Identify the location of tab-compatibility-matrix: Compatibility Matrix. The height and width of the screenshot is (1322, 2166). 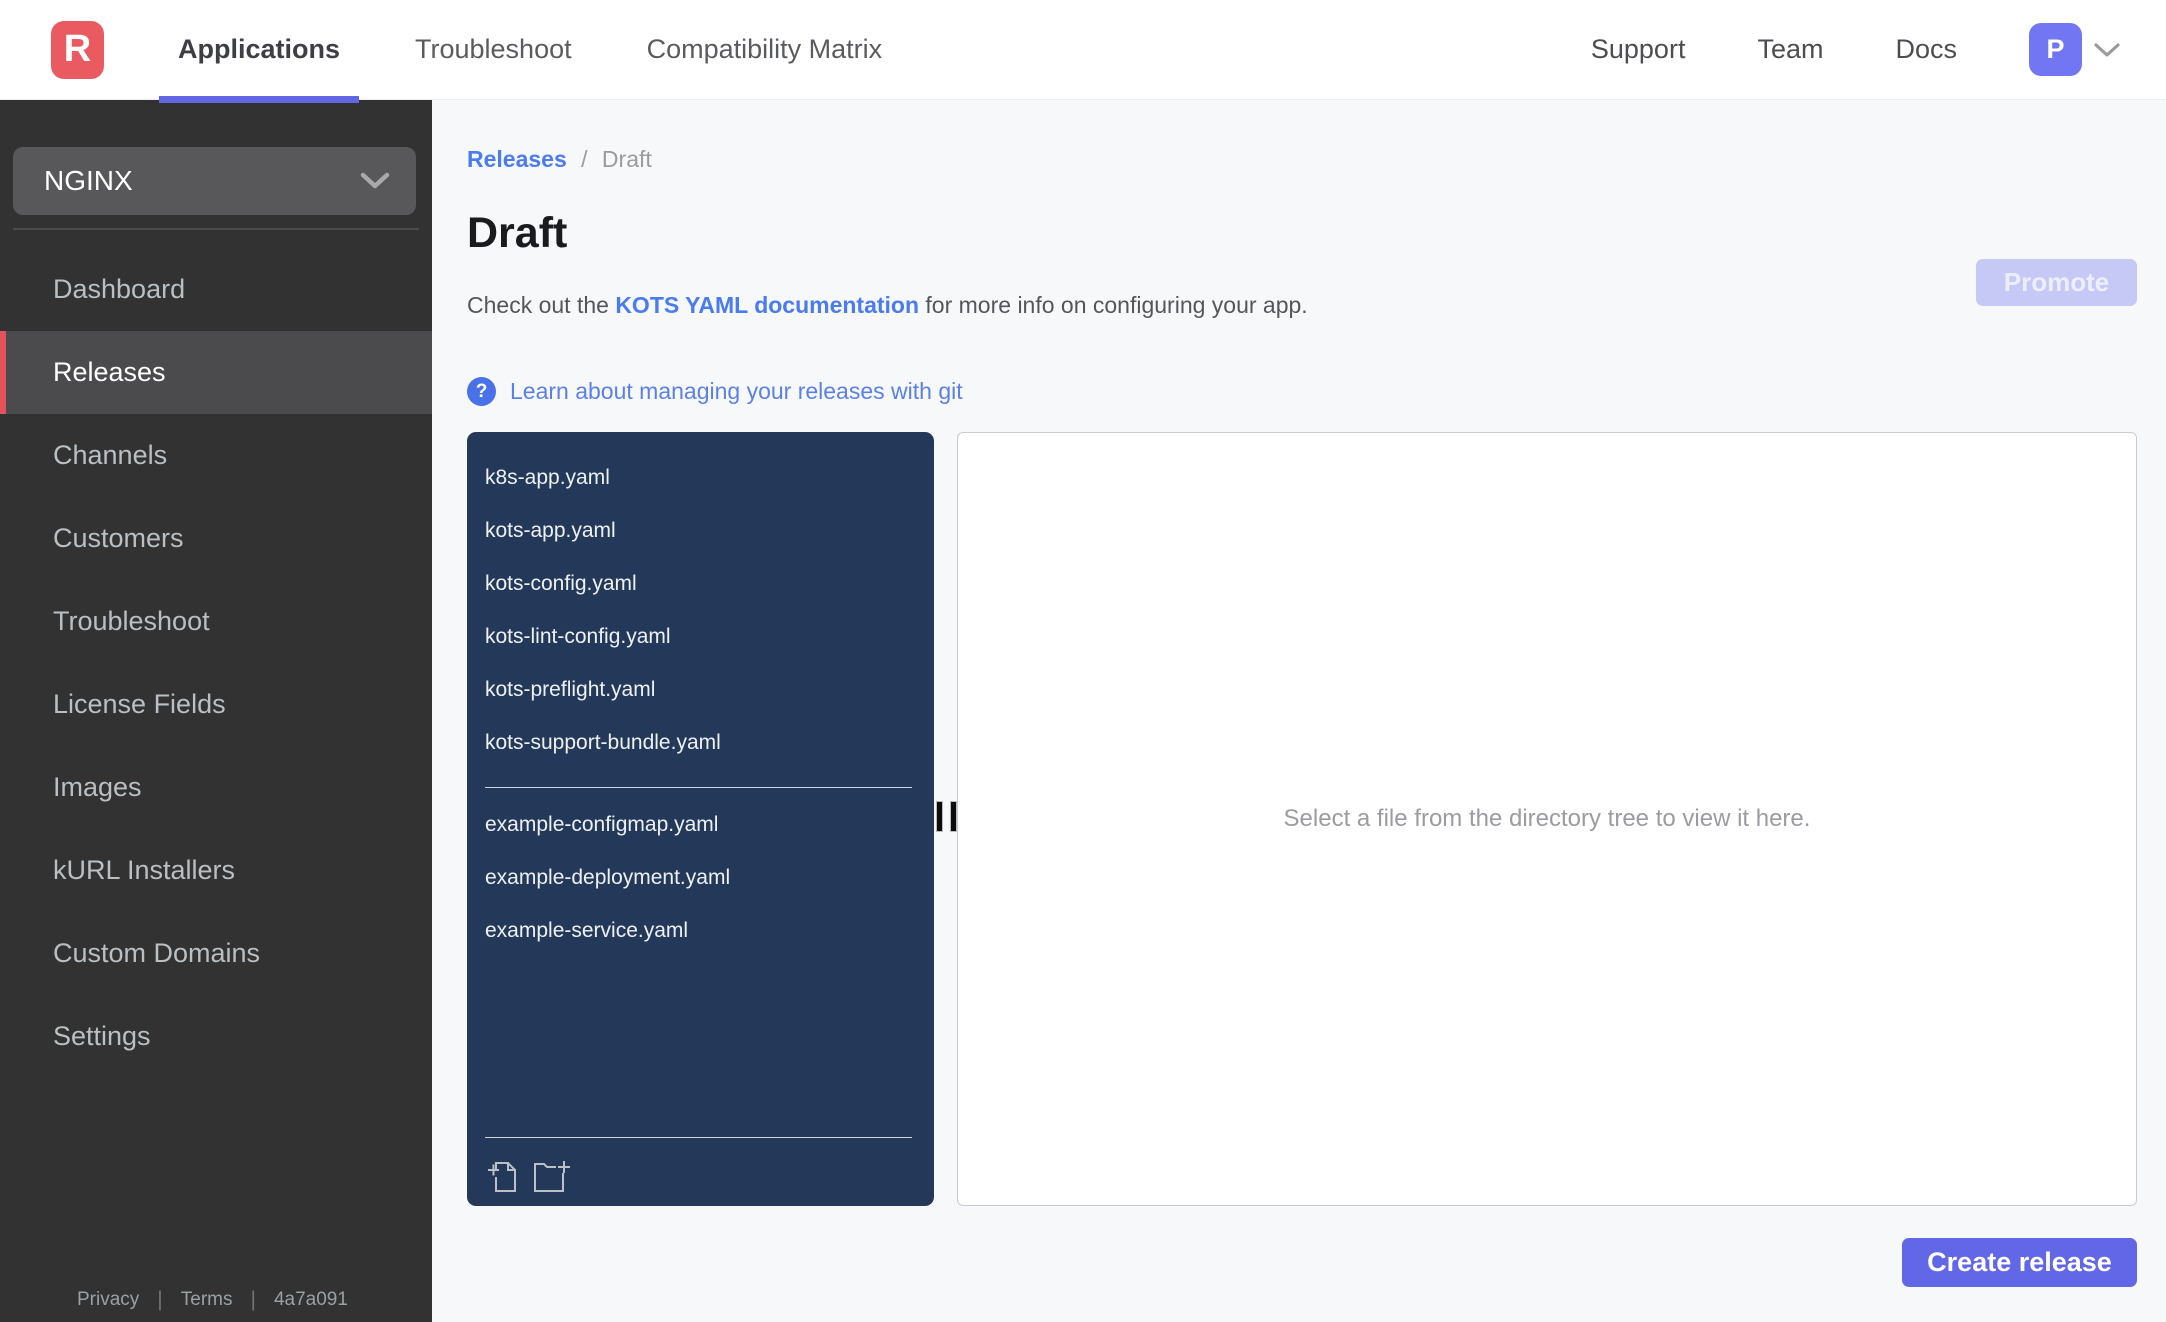
(765, 49).